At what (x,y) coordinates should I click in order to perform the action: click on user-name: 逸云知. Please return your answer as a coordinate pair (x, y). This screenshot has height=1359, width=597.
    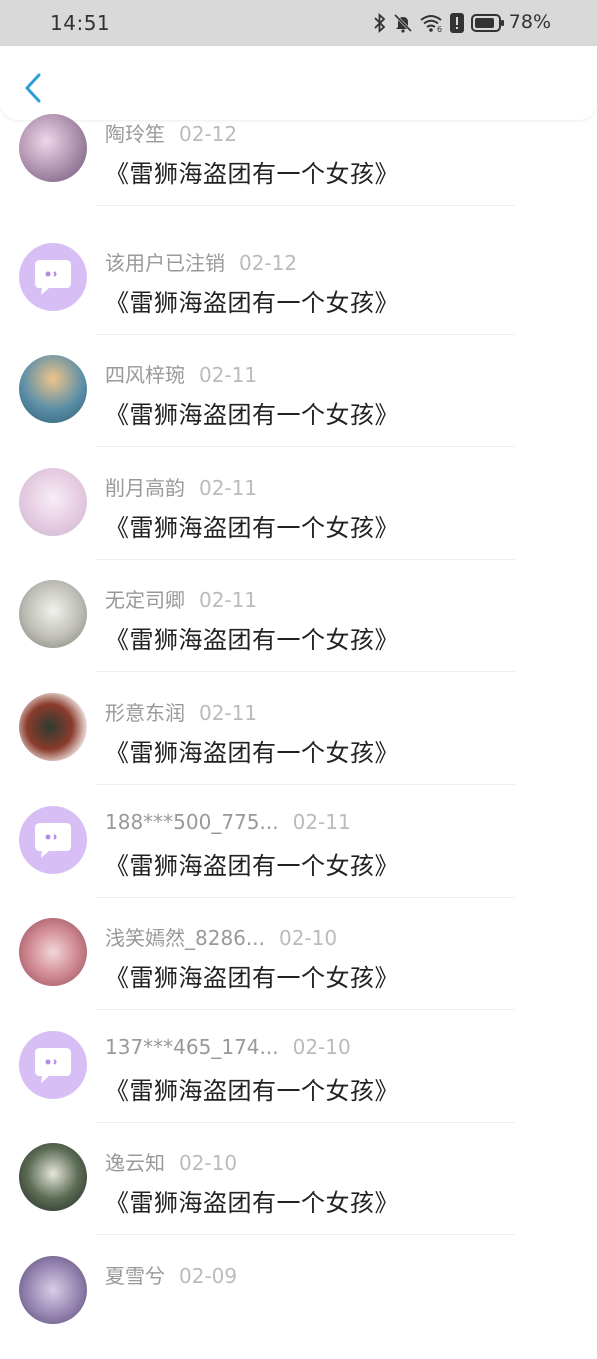
    Looking at the image, I should click on (135, 1163).